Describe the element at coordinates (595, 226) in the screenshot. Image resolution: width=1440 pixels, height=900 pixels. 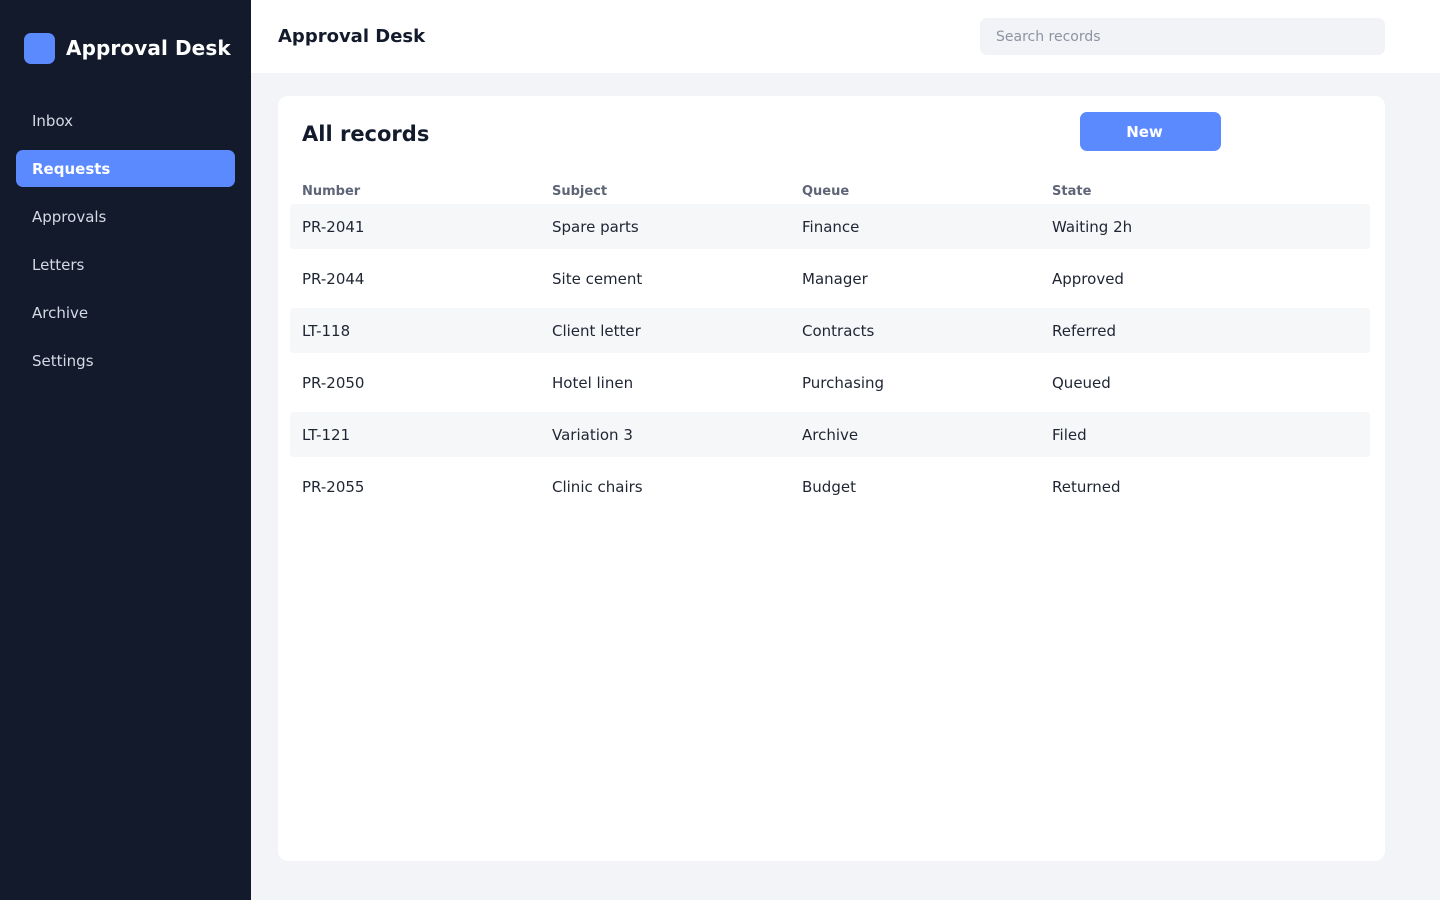
I see `cell-subject: Spare parts` at that location.